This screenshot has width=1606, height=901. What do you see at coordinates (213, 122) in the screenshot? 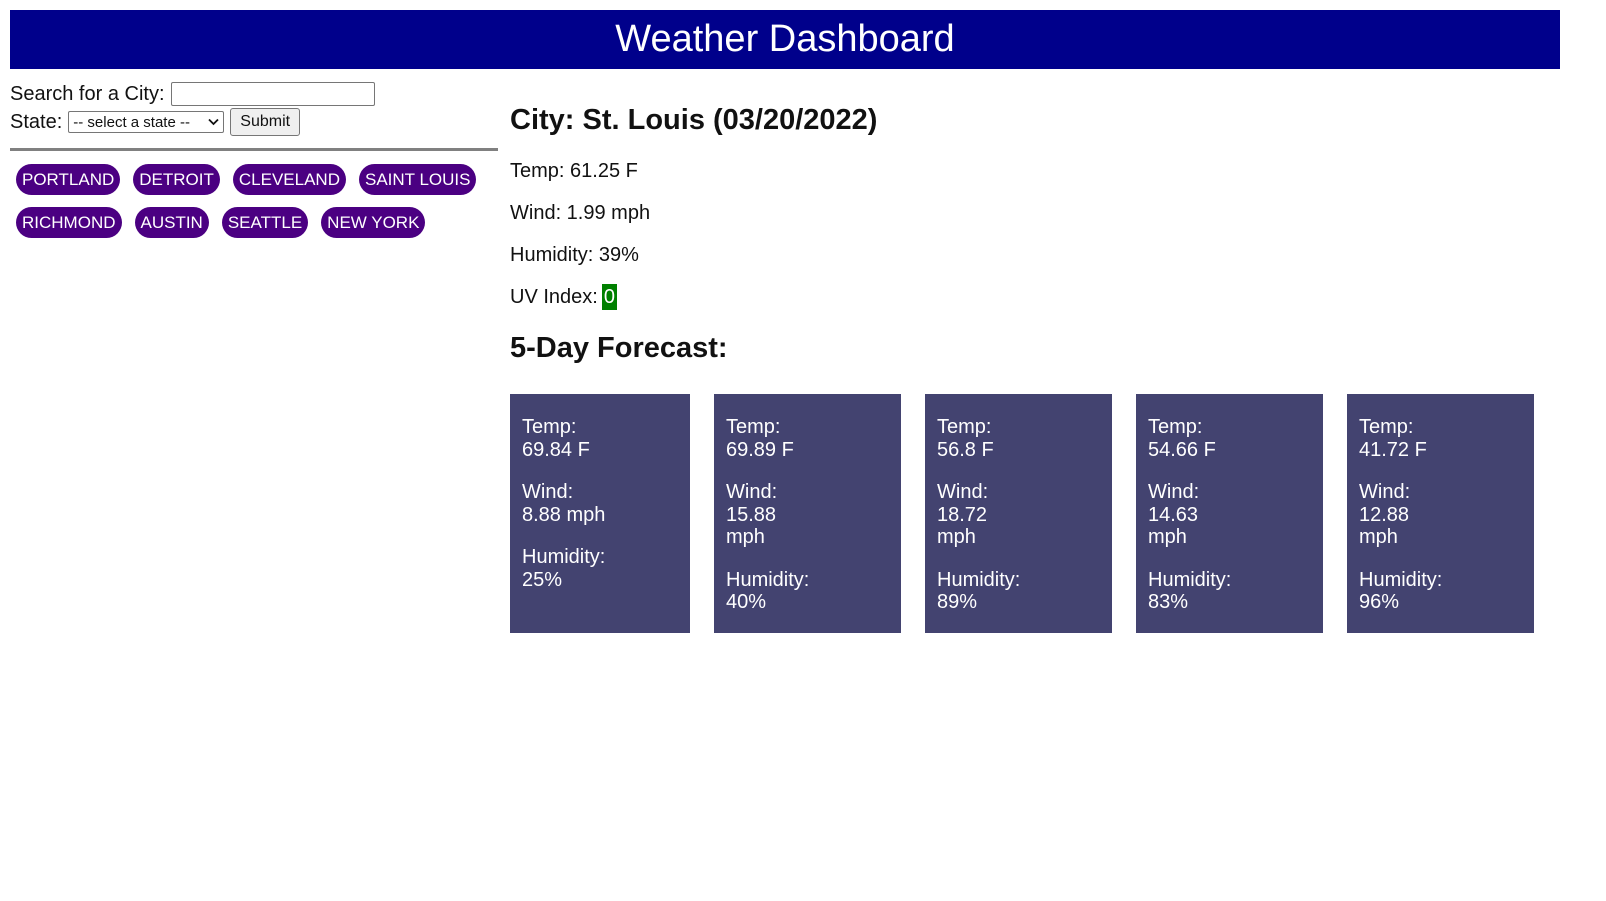
I see `chevron-down-icon` at bounding box center [213, 122].